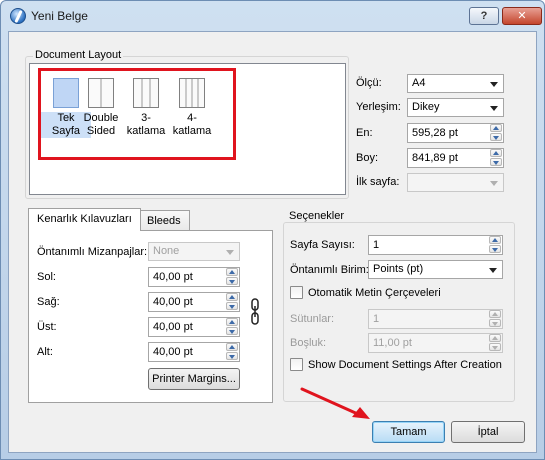 This screenshot has height=460, width=545. I want to click on title-bar: Yeni Belge ? ✕, so click(272, 16).